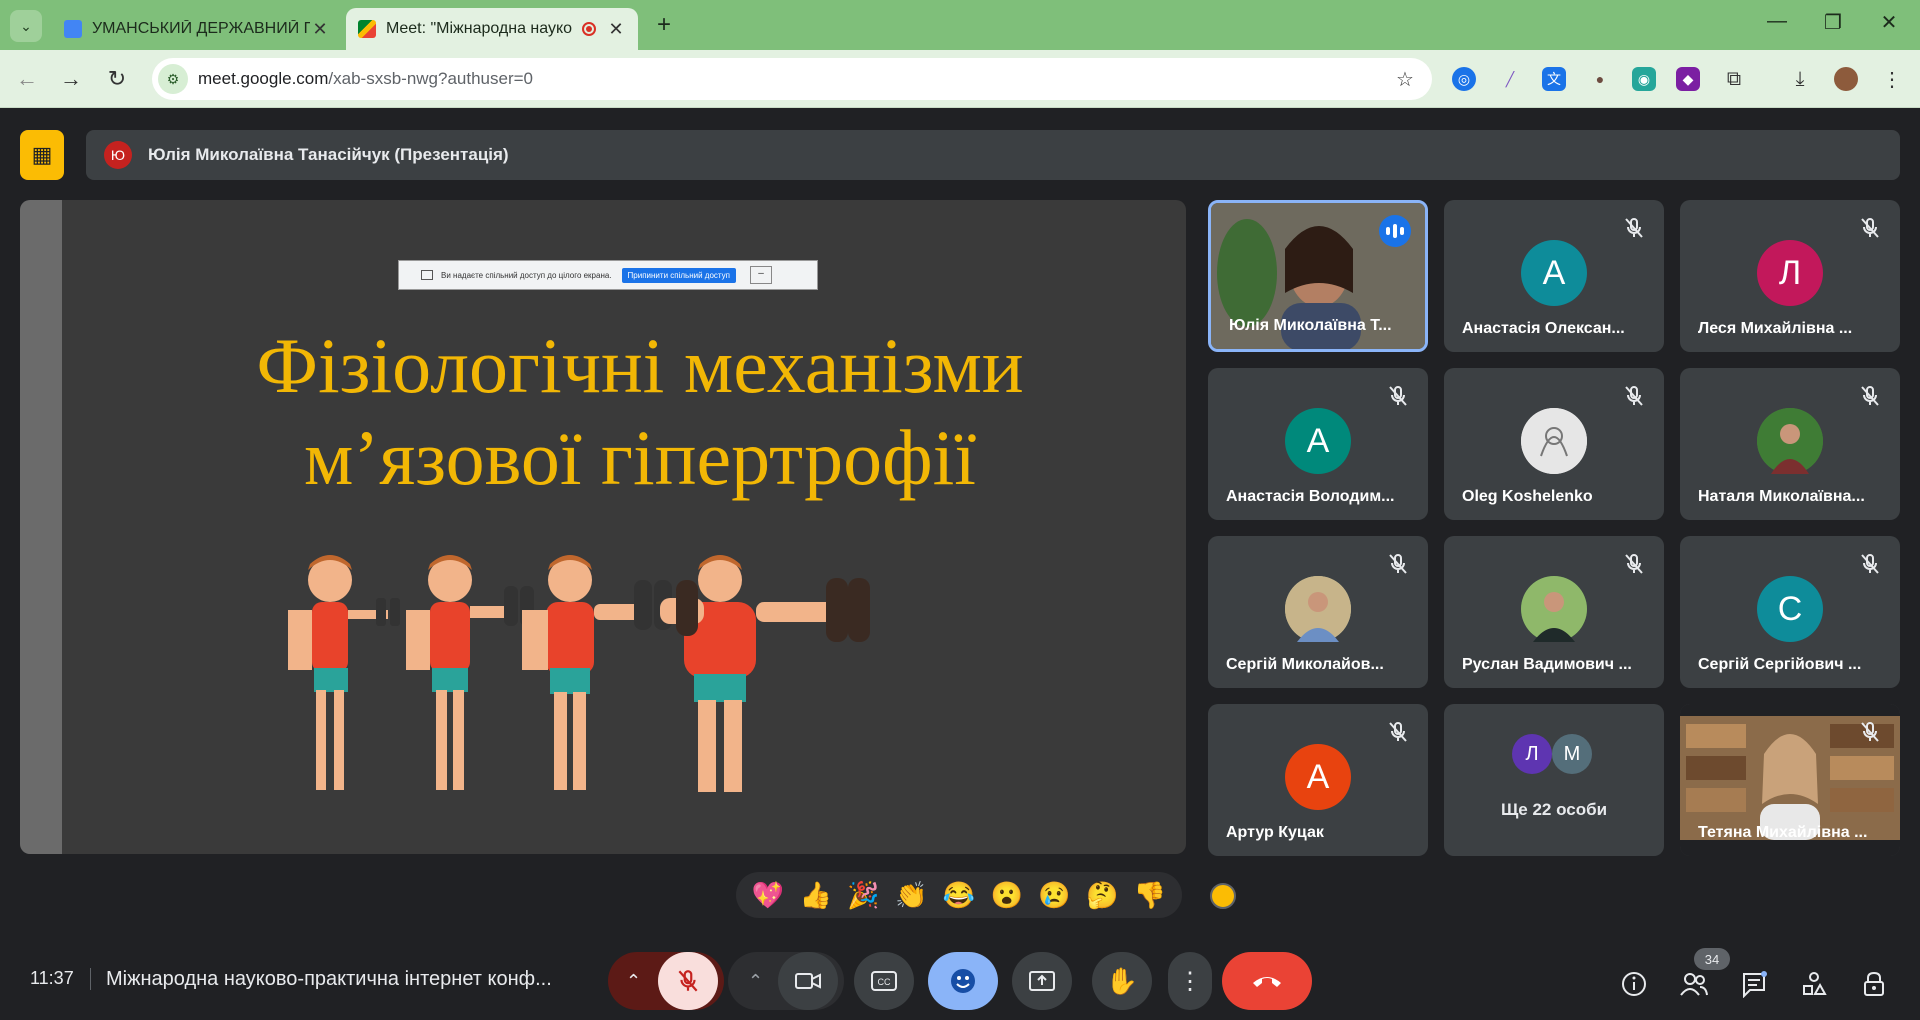 The height and width of the screenshot is (1020, 1920). What do you see at coordinates (808, 981) in the screenshot?
I see `camera-toggle-button` at bounding box center [808, 981].